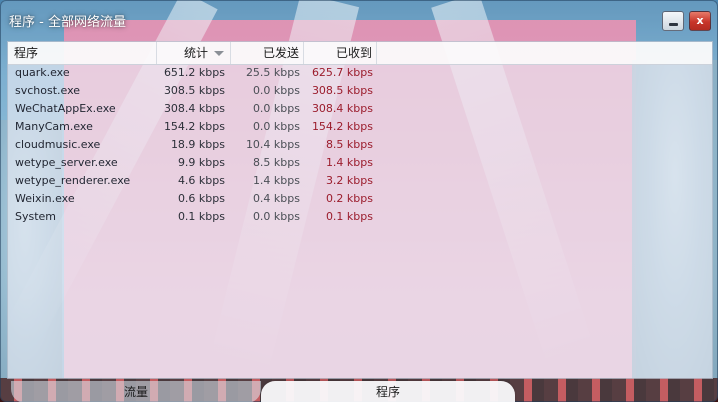 This screenshot has width=718, height=402. What do you see at coordinates (700, 21) in the screenshot?
I see `close-button: x` at bounding box center [700, 21].